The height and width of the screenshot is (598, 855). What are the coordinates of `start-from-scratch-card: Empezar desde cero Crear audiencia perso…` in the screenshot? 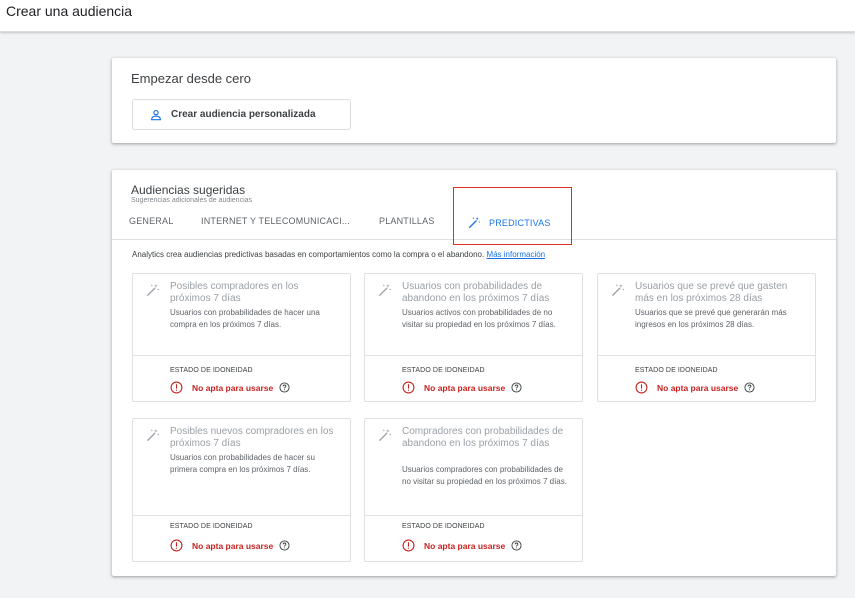 It's located at (474, 100).